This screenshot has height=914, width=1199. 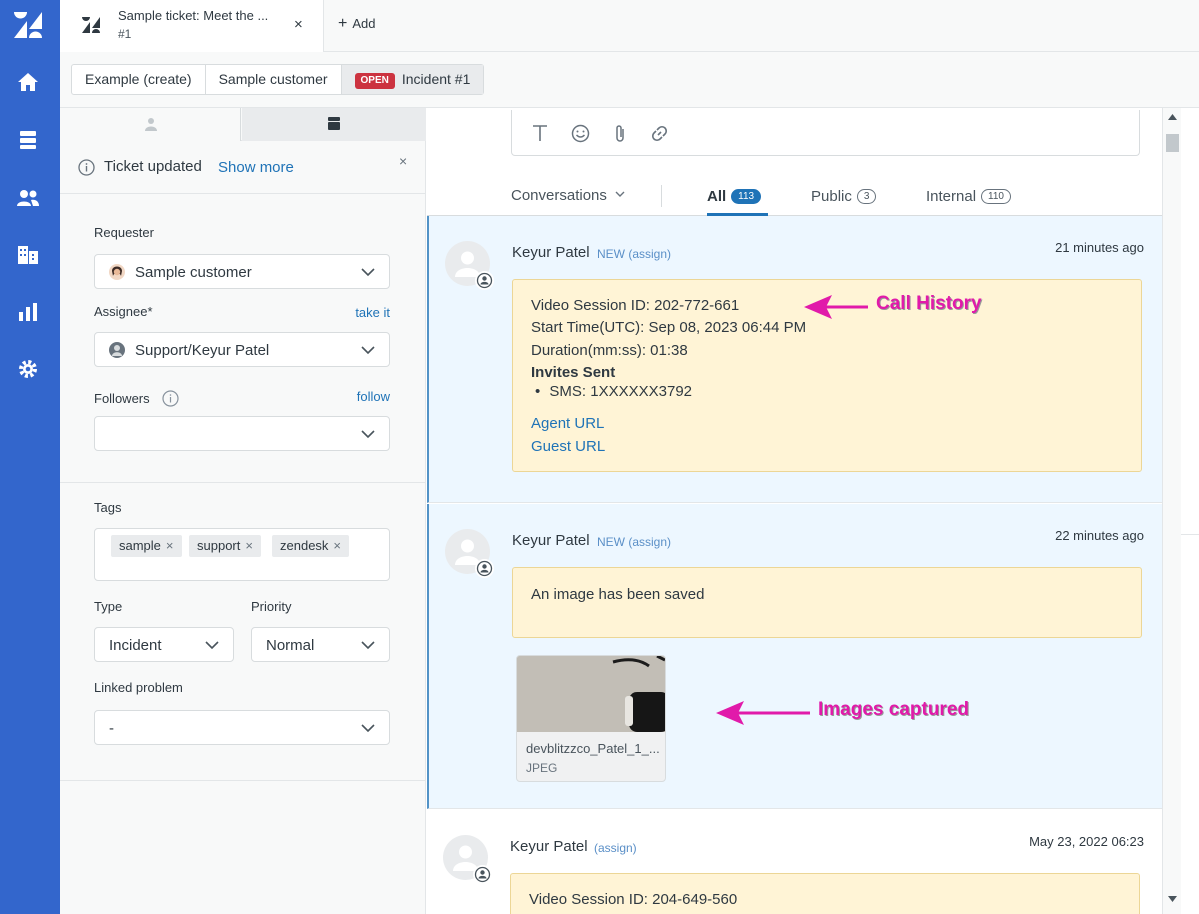 What do you see at coordinates (243, 780) in the screenshot?
I see `section-divider` at bounding box center [243, 780].